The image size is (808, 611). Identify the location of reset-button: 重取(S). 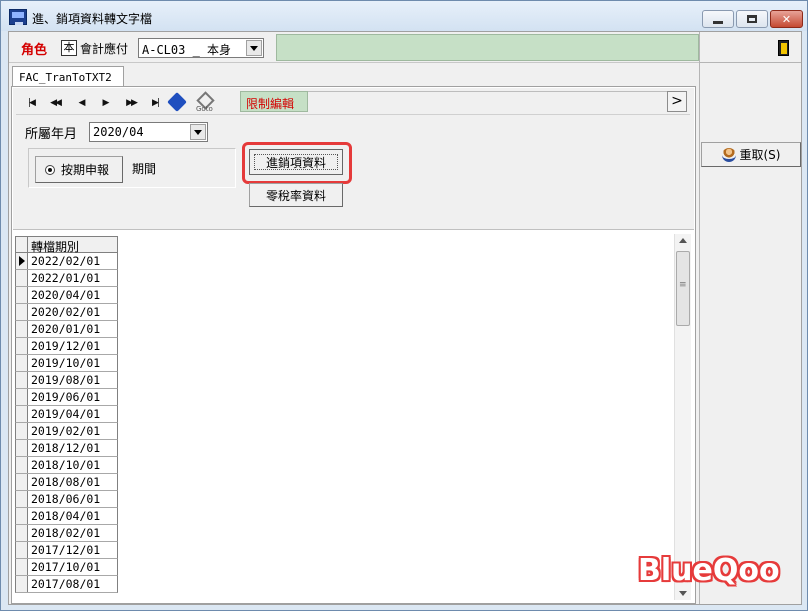
(751, 154).